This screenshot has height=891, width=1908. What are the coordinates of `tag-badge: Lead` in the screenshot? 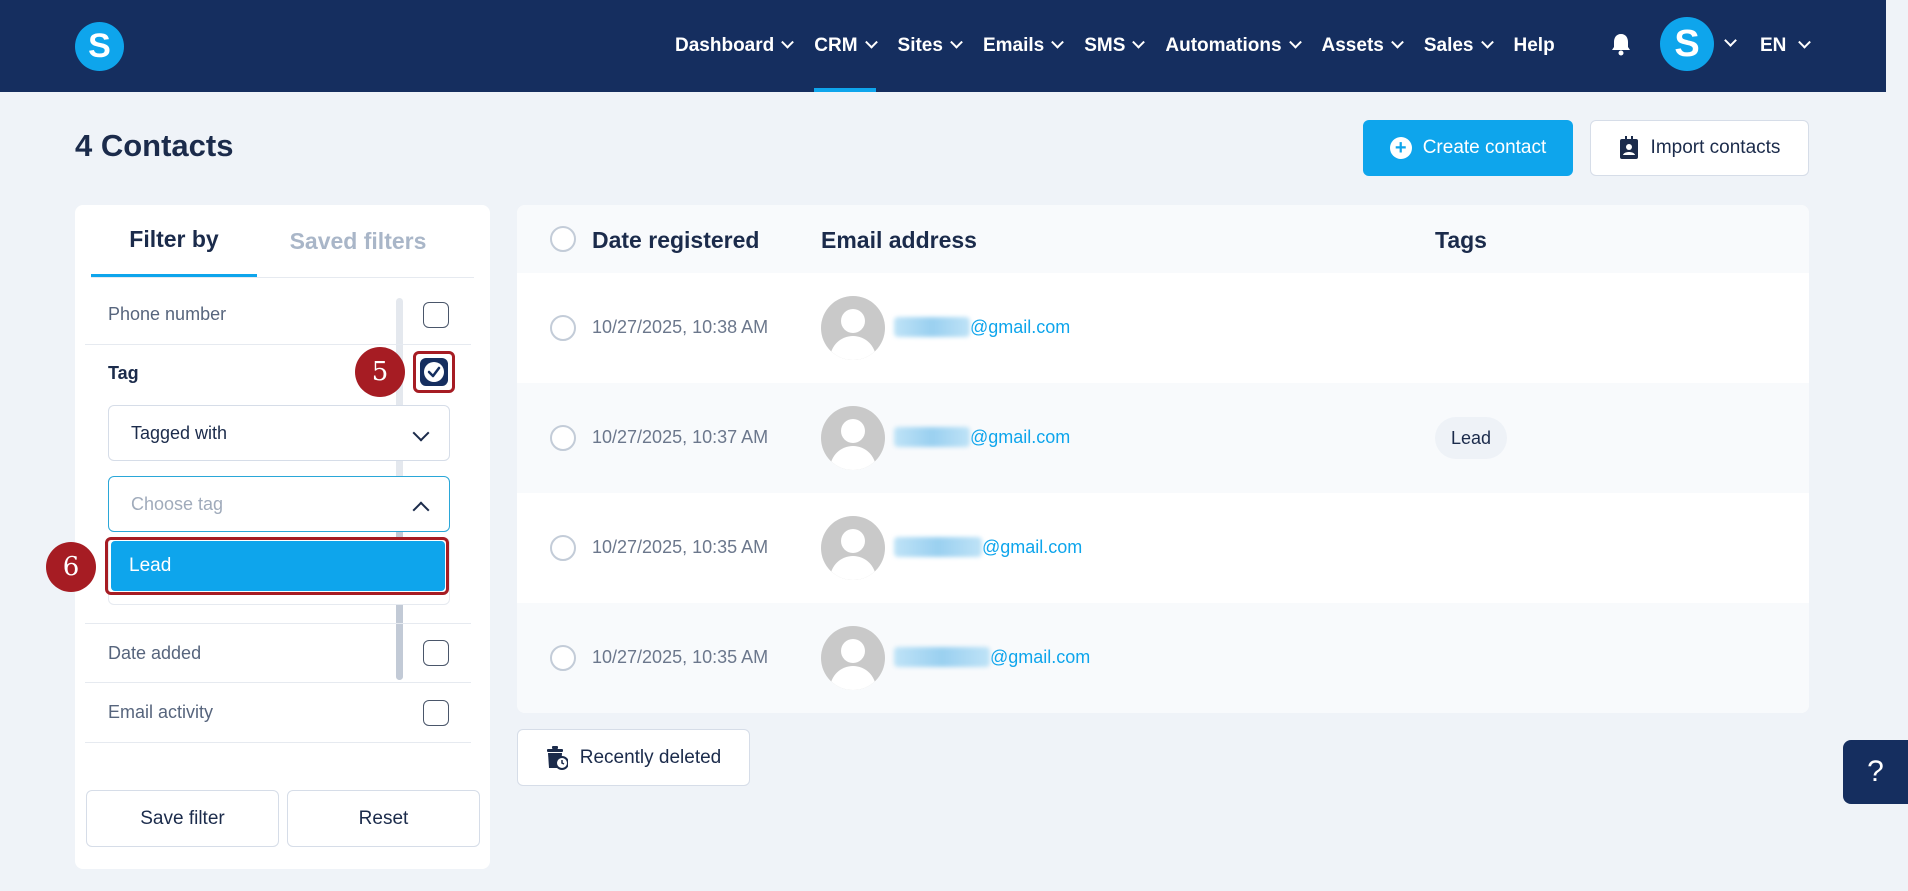 It's located at (1471, 438).